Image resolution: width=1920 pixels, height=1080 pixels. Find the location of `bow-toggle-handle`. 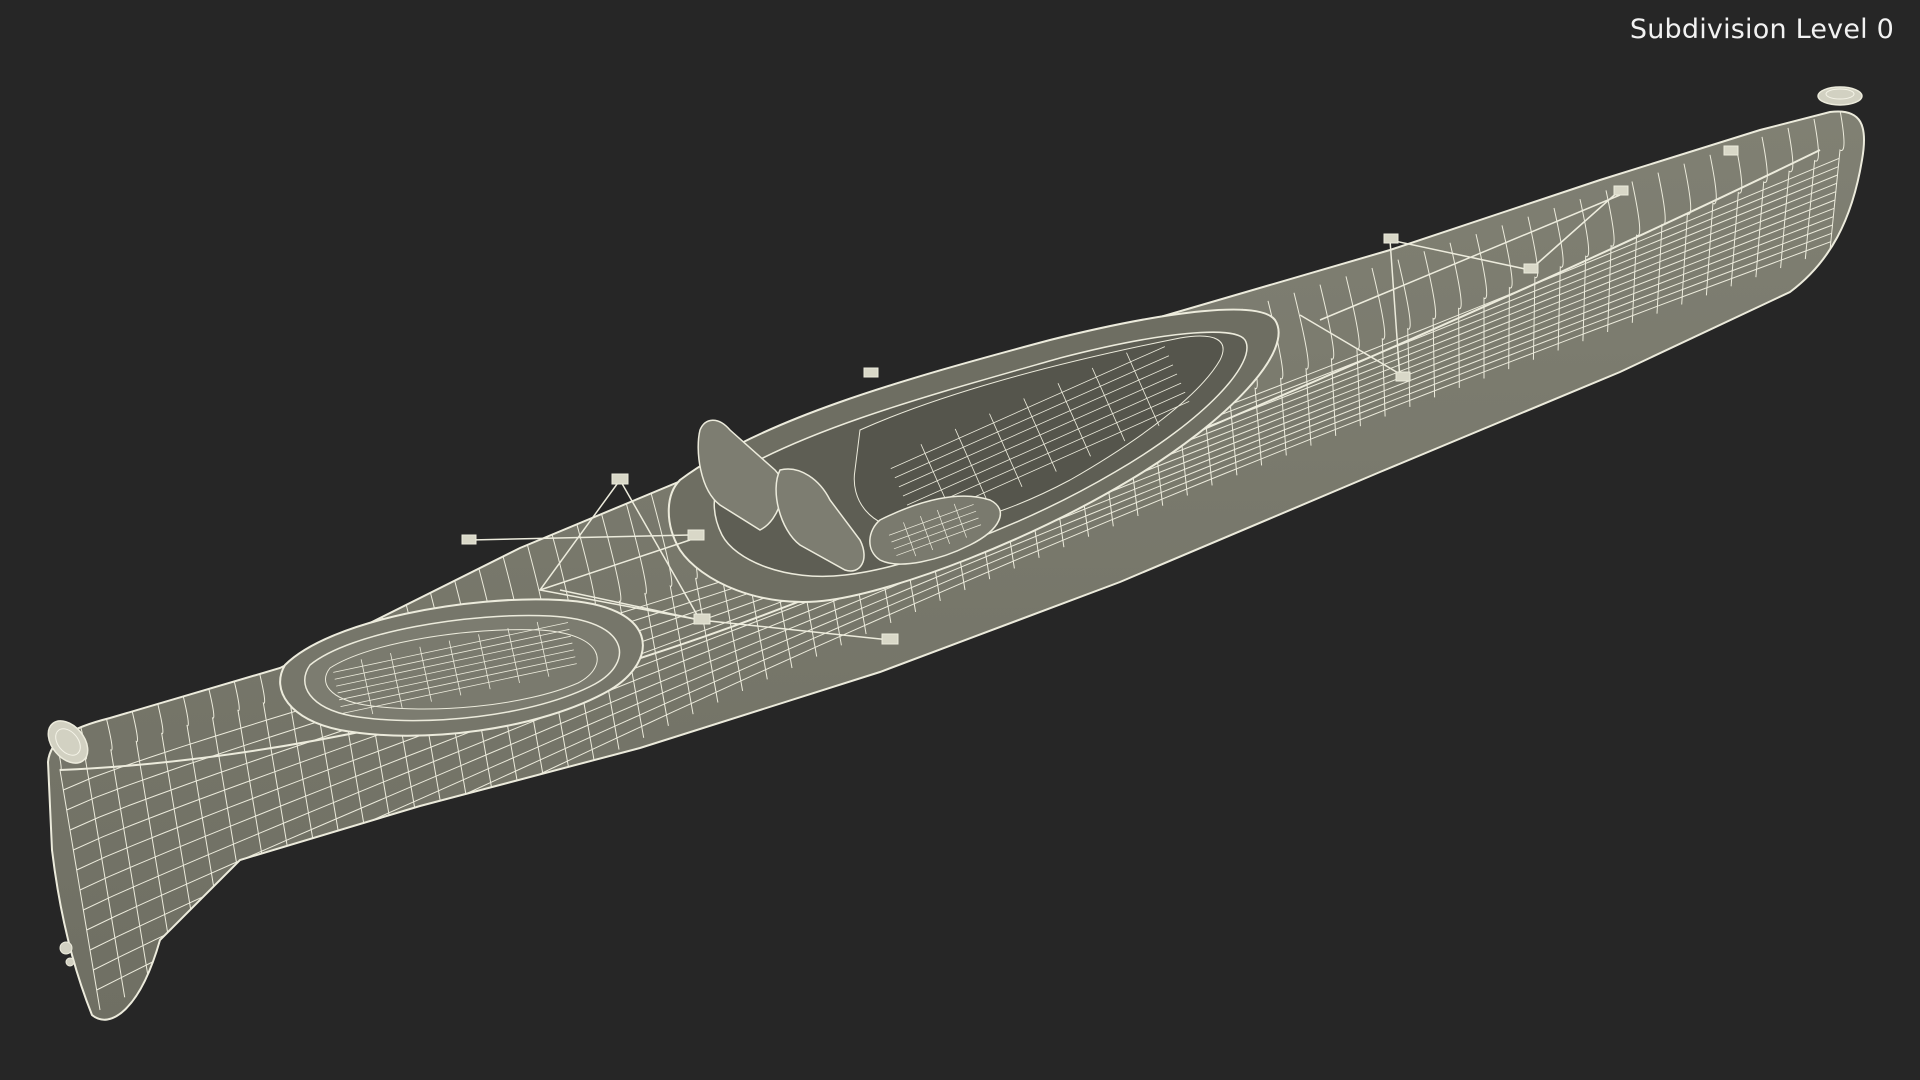

bow-toggle-handle is located at coordinates (1840, 96).